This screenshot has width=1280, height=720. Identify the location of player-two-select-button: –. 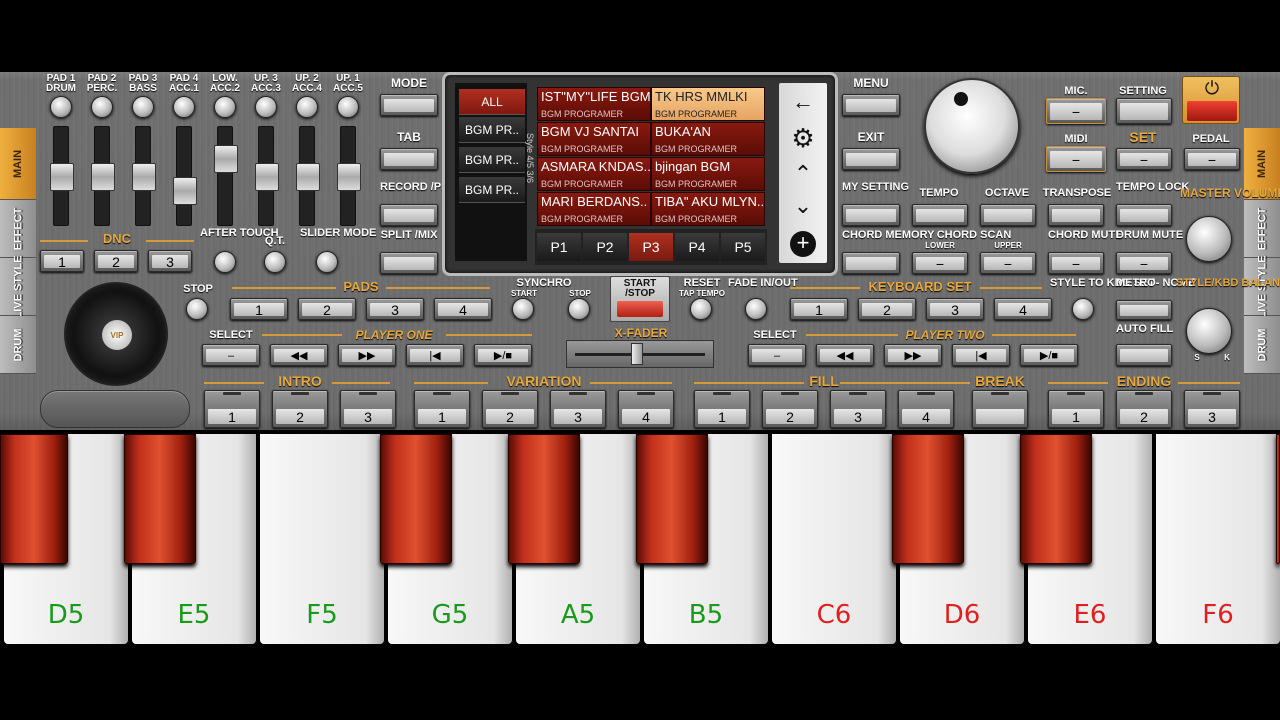
(777, 355).